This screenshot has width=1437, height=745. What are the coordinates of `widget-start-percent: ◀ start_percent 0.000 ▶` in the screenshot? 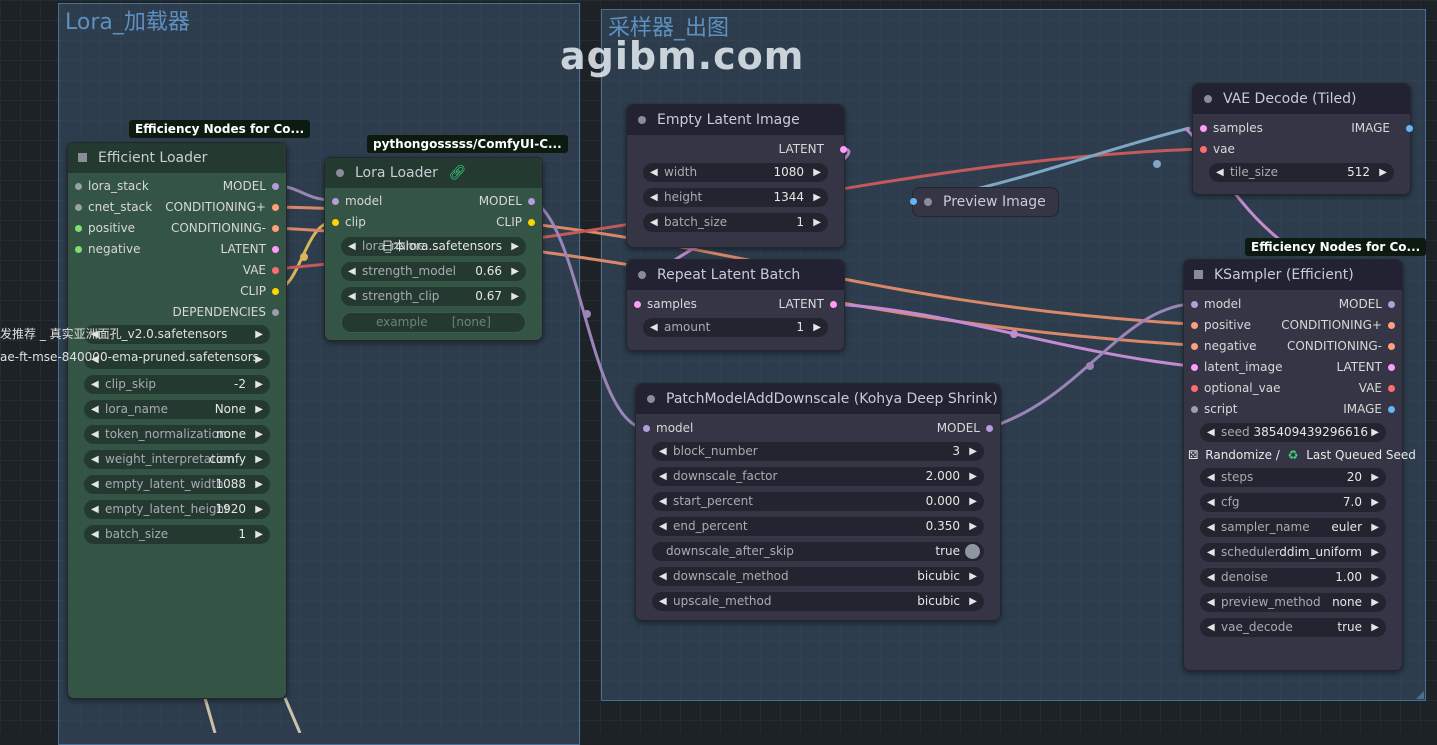 It's located at (818, 501).